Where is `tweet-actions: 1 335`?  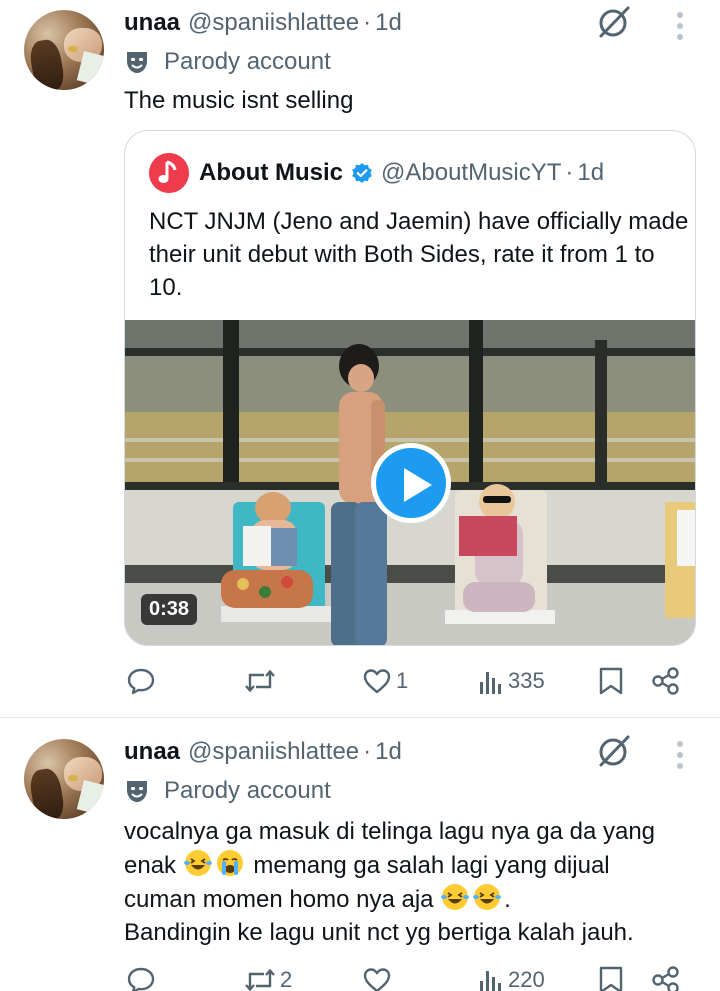 tweet-actions: 1 335 is located at coordinates (360, 684).